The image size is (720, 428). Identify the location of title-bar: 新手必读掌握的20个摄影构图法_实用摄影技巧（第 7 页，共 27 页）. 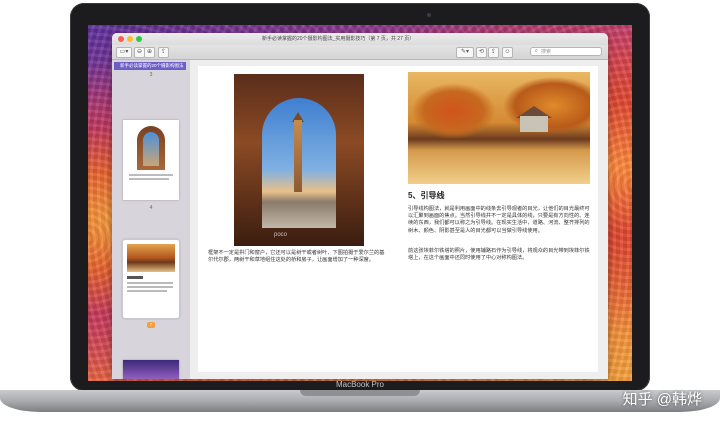
(360, 39).